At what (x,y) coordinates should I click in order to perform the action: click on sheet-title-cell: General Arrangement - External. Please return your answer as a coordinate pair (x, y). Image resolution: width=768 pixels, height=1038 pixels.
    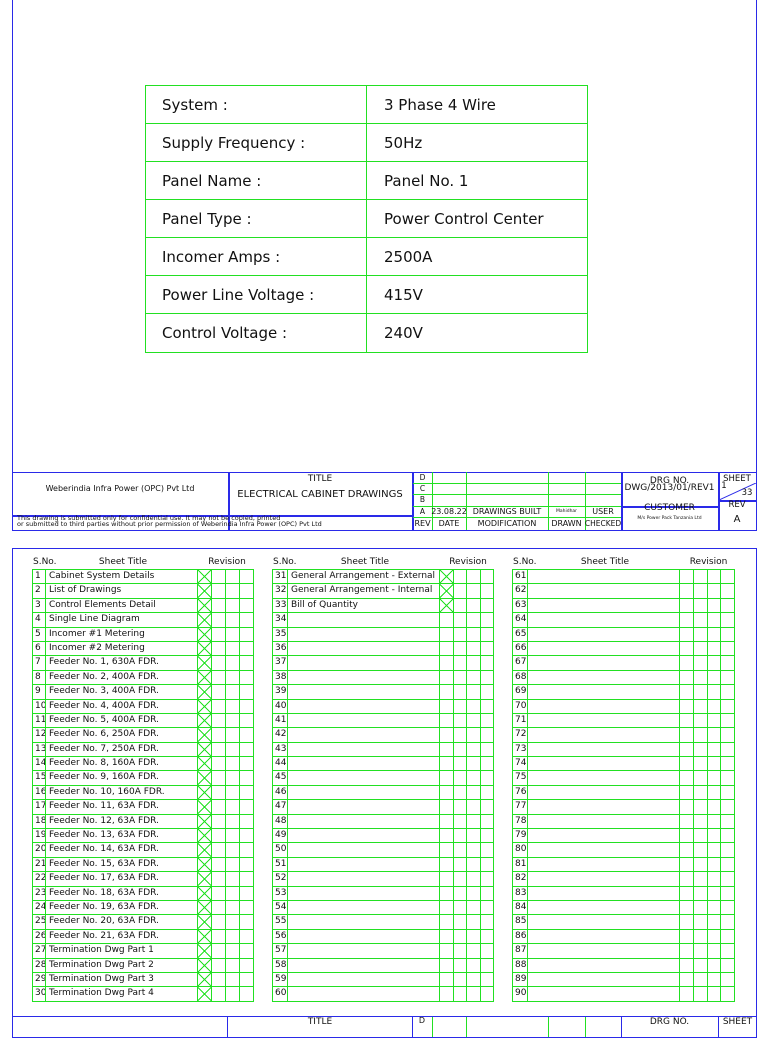
    Looking at the image, I should click on (363, 577).